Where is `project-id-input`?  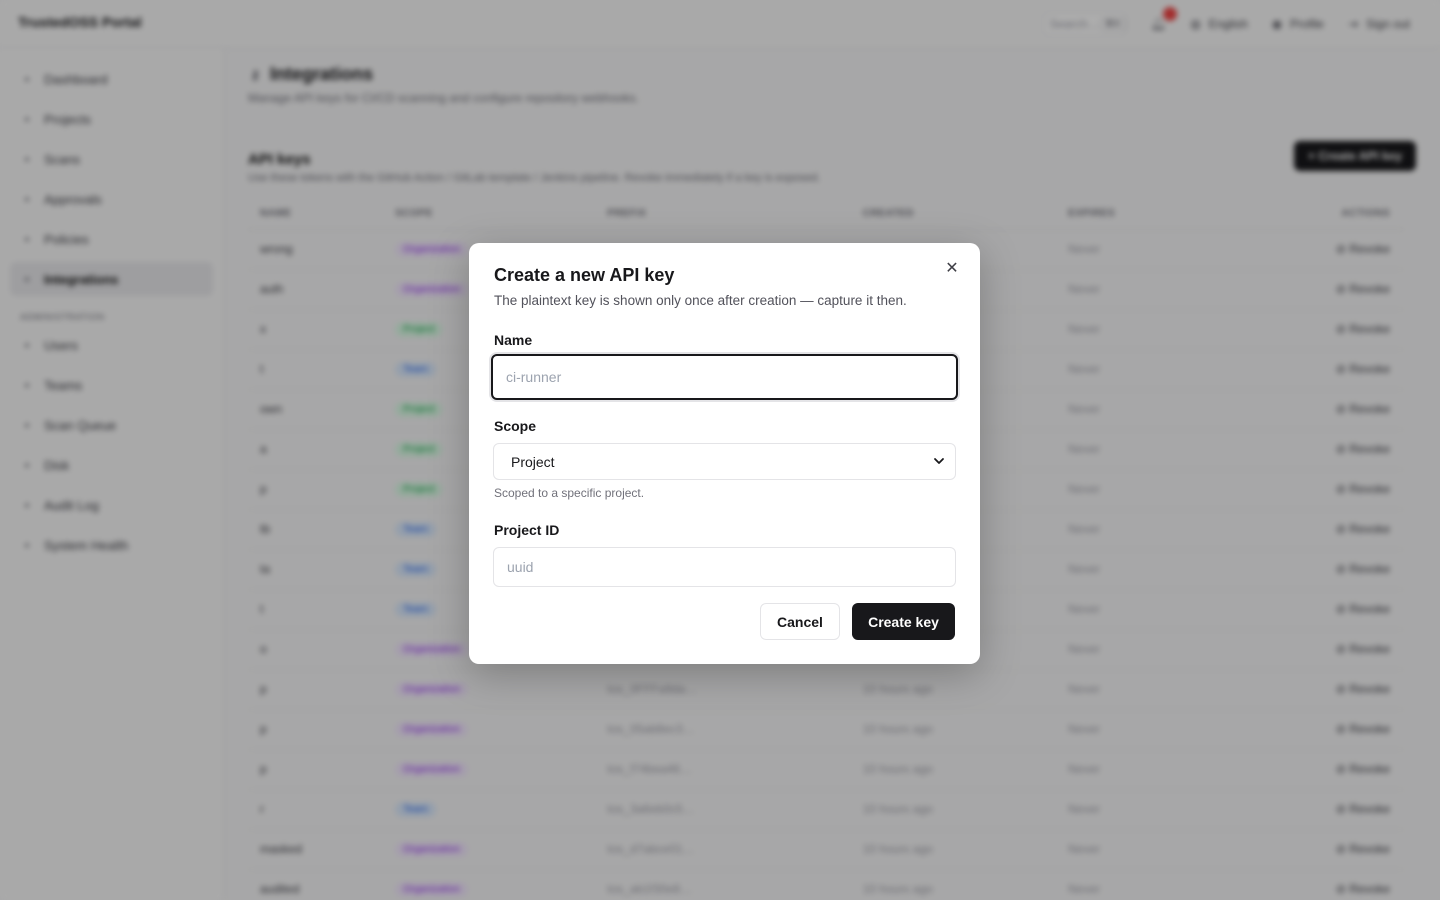
project-id-input is located at coordinates (724, 567).